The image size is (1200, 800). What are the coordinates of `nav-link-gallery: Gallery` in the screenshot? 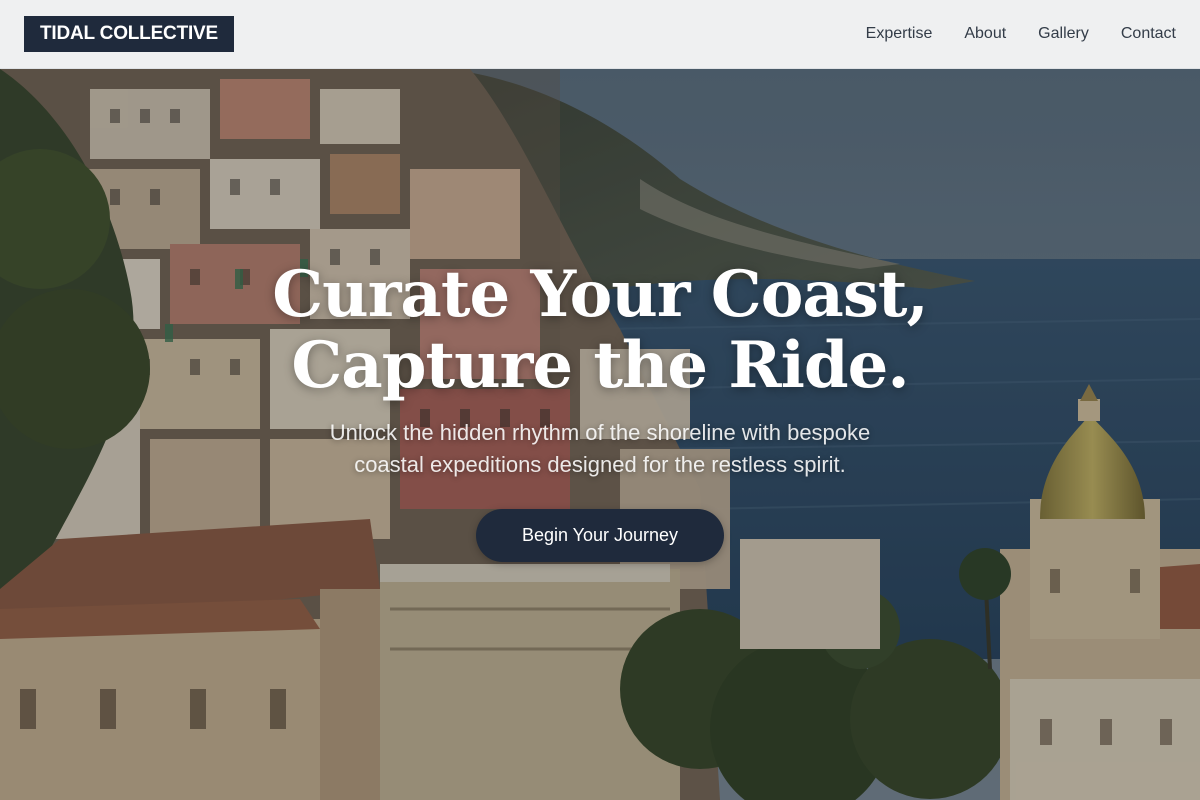 It's located at (1063, 34).